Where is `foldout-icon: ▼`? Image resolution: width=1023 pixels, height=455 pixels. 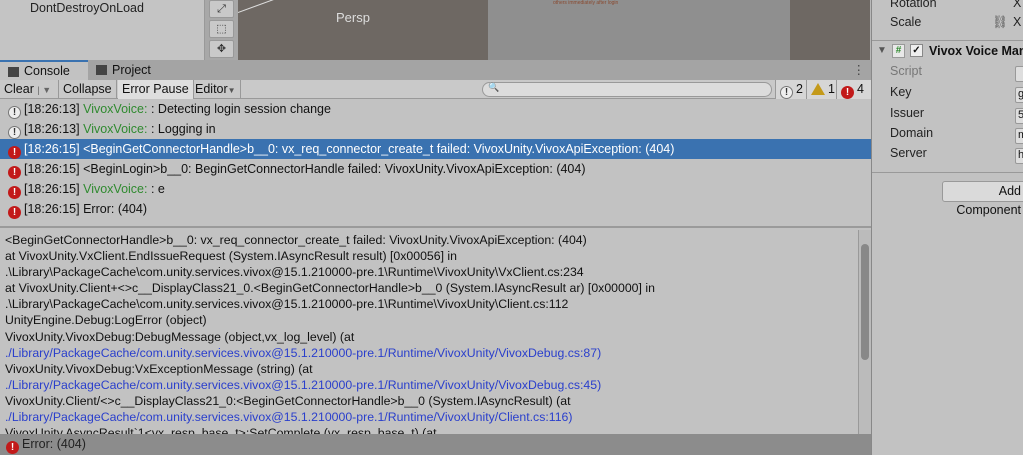 foldout-icon: ▼ is located at coordinates (882, 51).